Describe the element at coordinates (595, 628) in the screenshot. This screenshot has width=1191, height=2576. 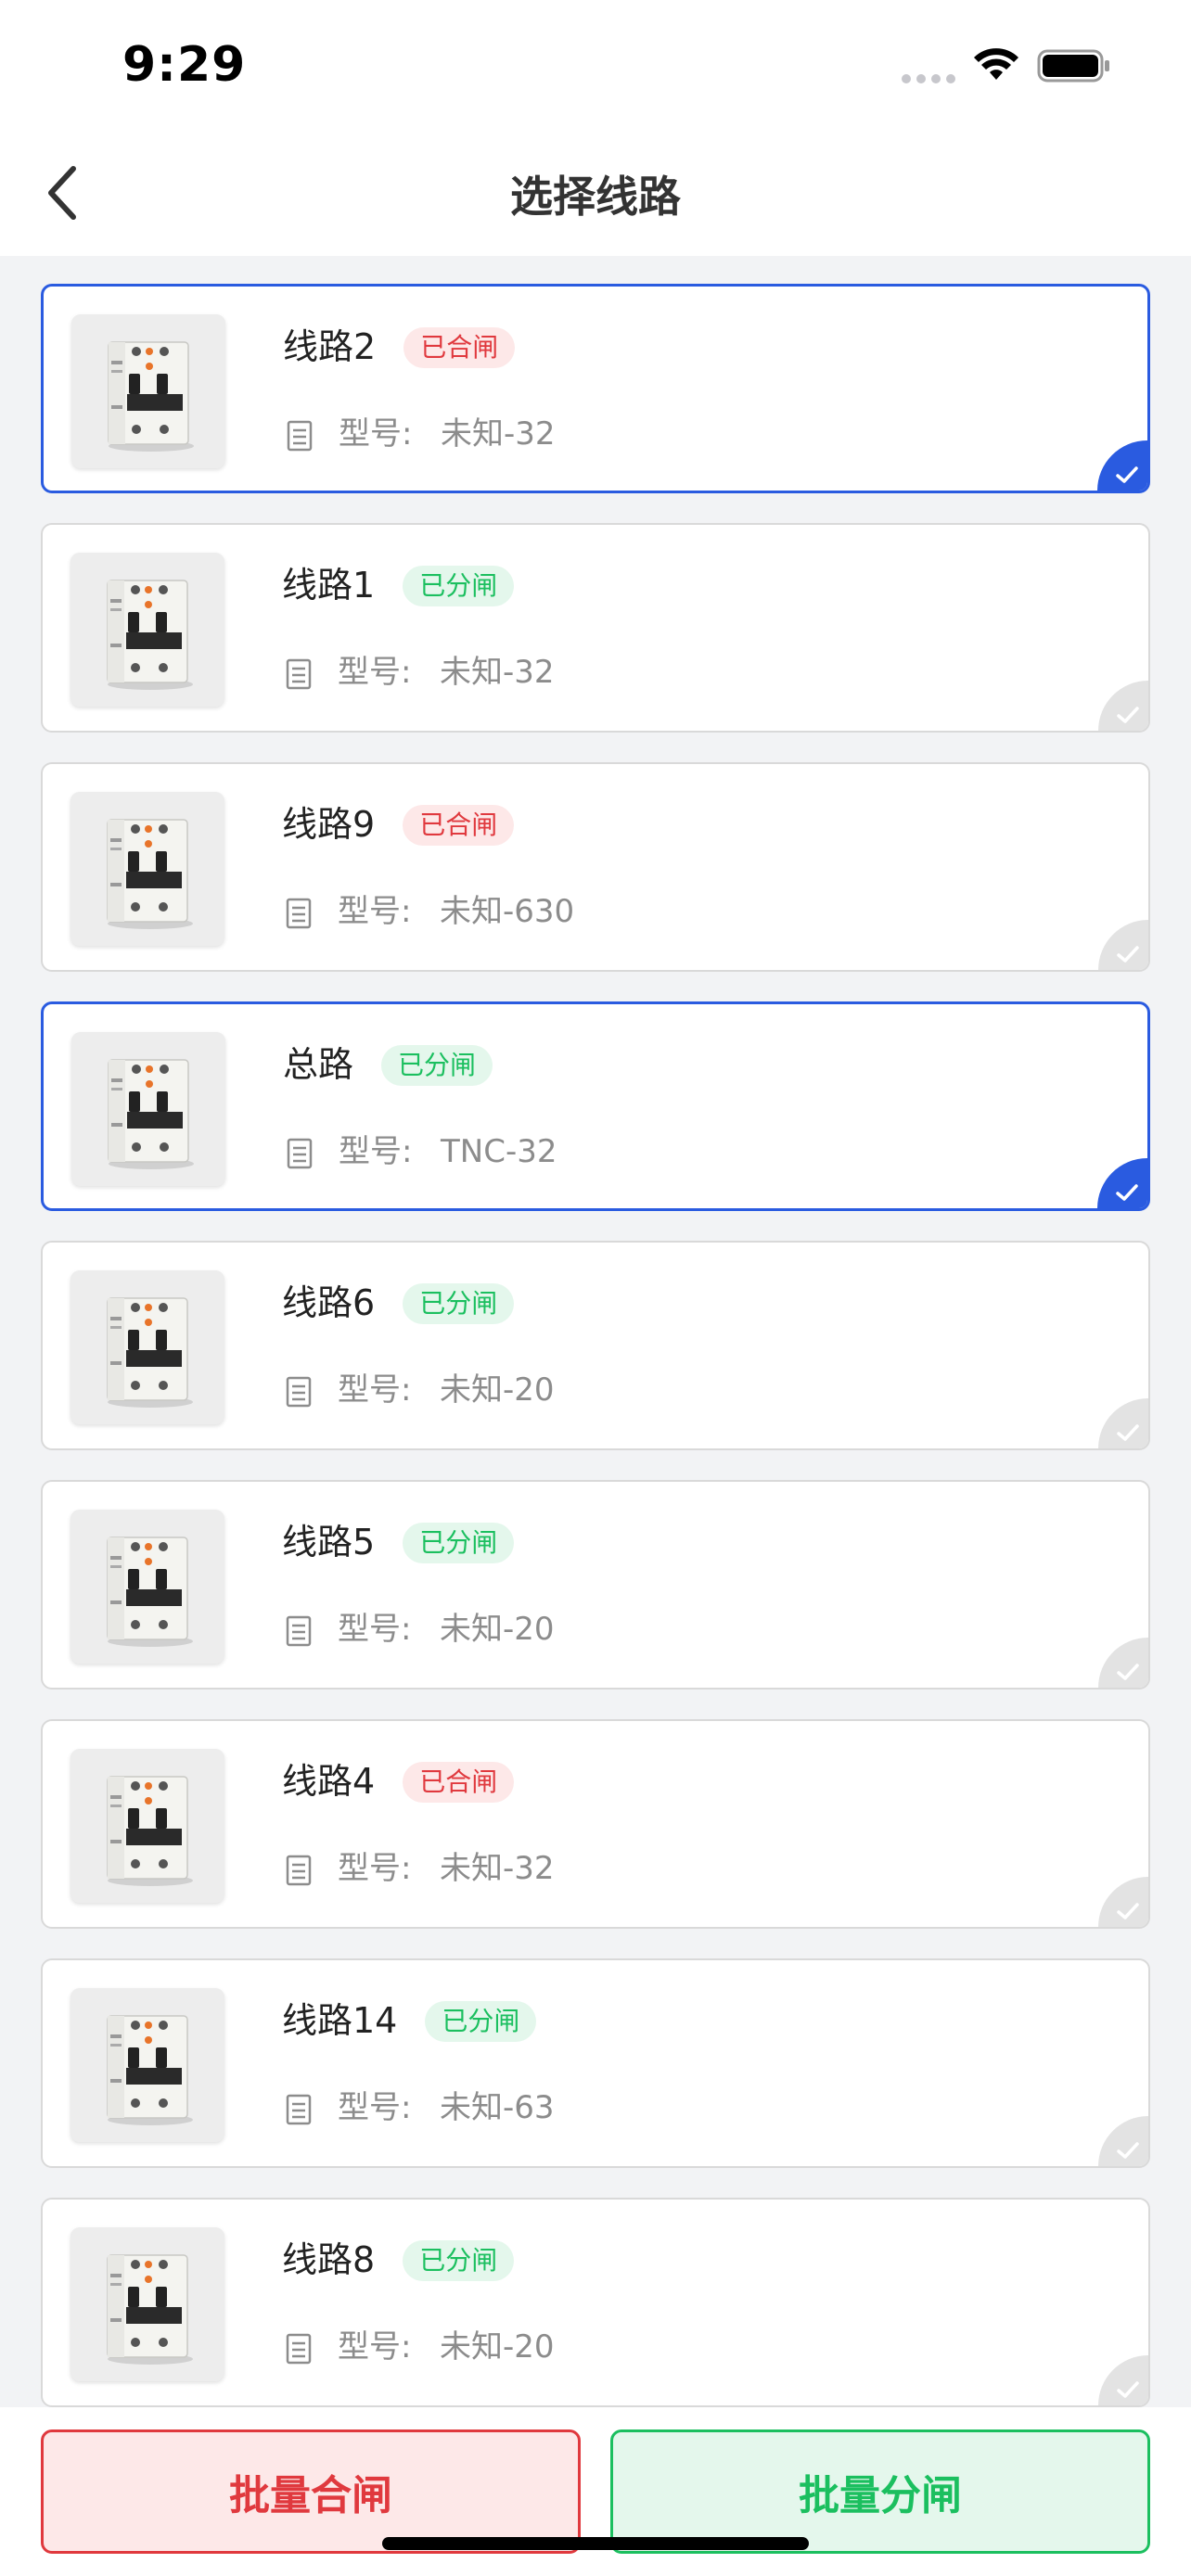
I see `circuit-card: 线路1 已分闸 型号: 未知-32` at that location.